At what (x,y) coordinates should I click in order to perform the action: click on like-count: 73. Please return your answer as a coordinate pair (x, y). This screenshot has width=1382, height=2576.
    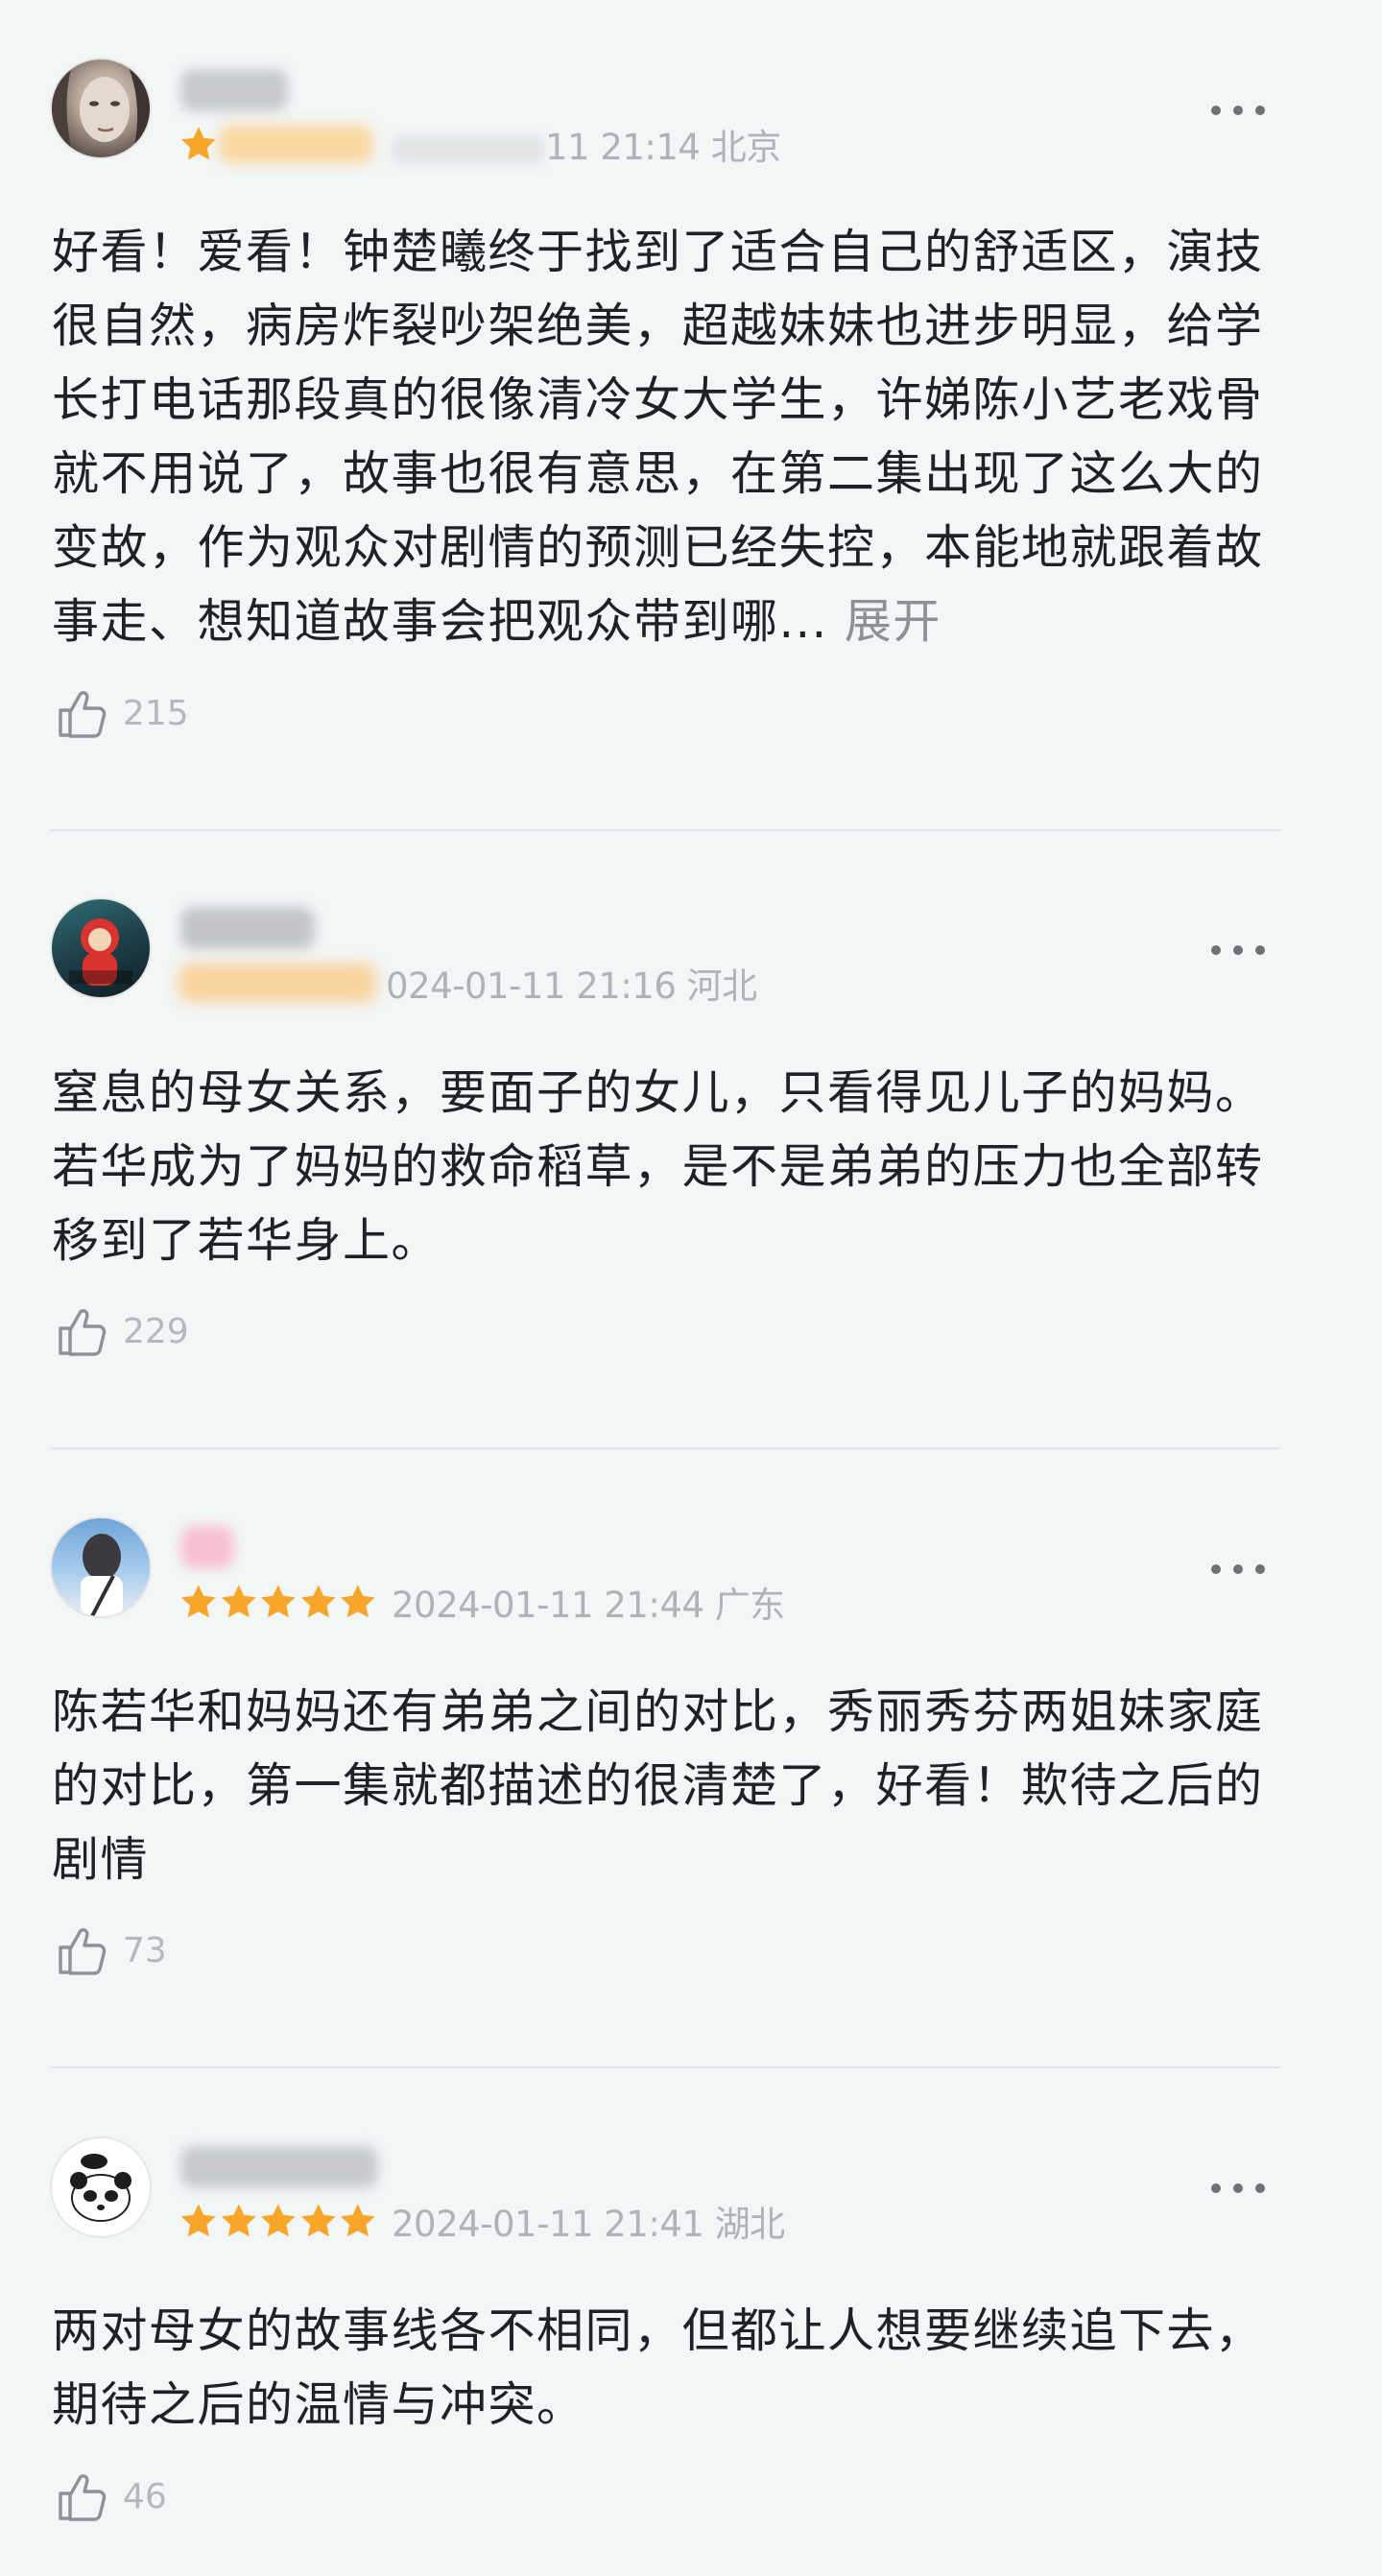
    Looking at the image, I should click on (145, 1950).